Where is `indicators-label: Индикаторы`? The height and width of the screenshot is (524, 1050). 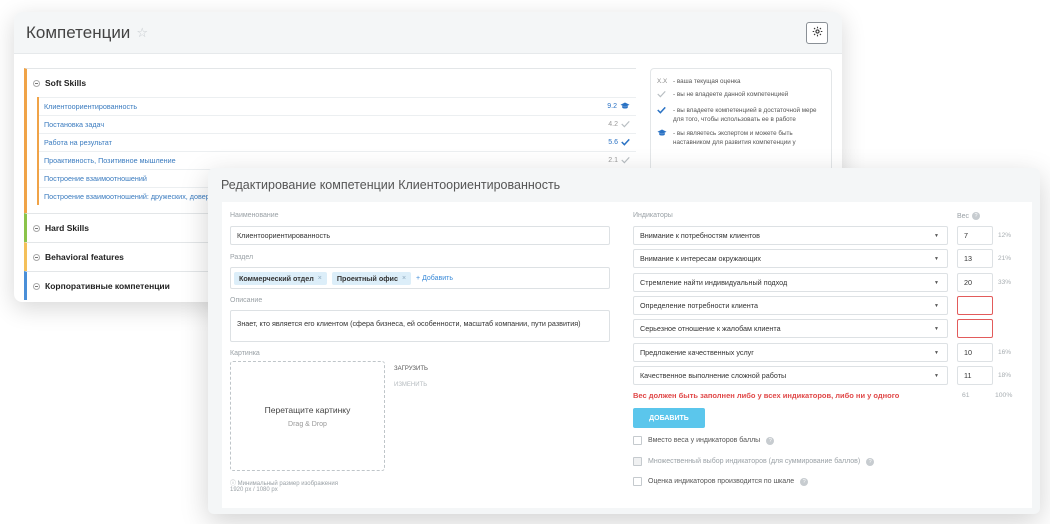
indicators-label: Индикаторы is located at coordinates (653, 215).